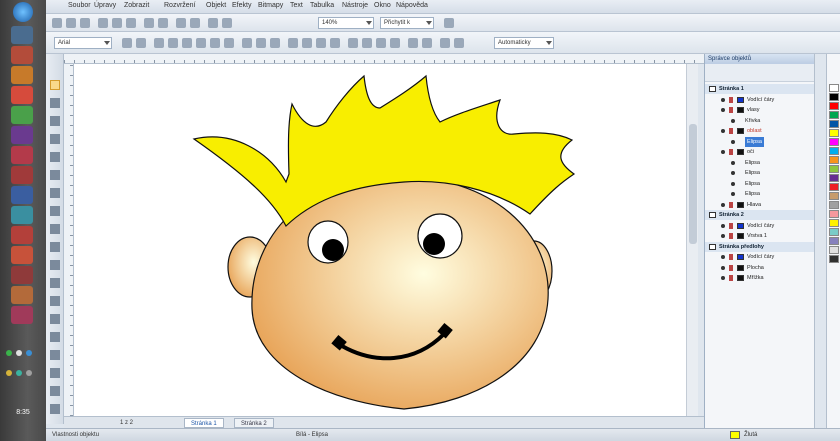 The width and height of the screenshot is (840, 441). Describe the element at coordinates (384, 59) in the screenshot. I see `horizontal-ruler` at that location.